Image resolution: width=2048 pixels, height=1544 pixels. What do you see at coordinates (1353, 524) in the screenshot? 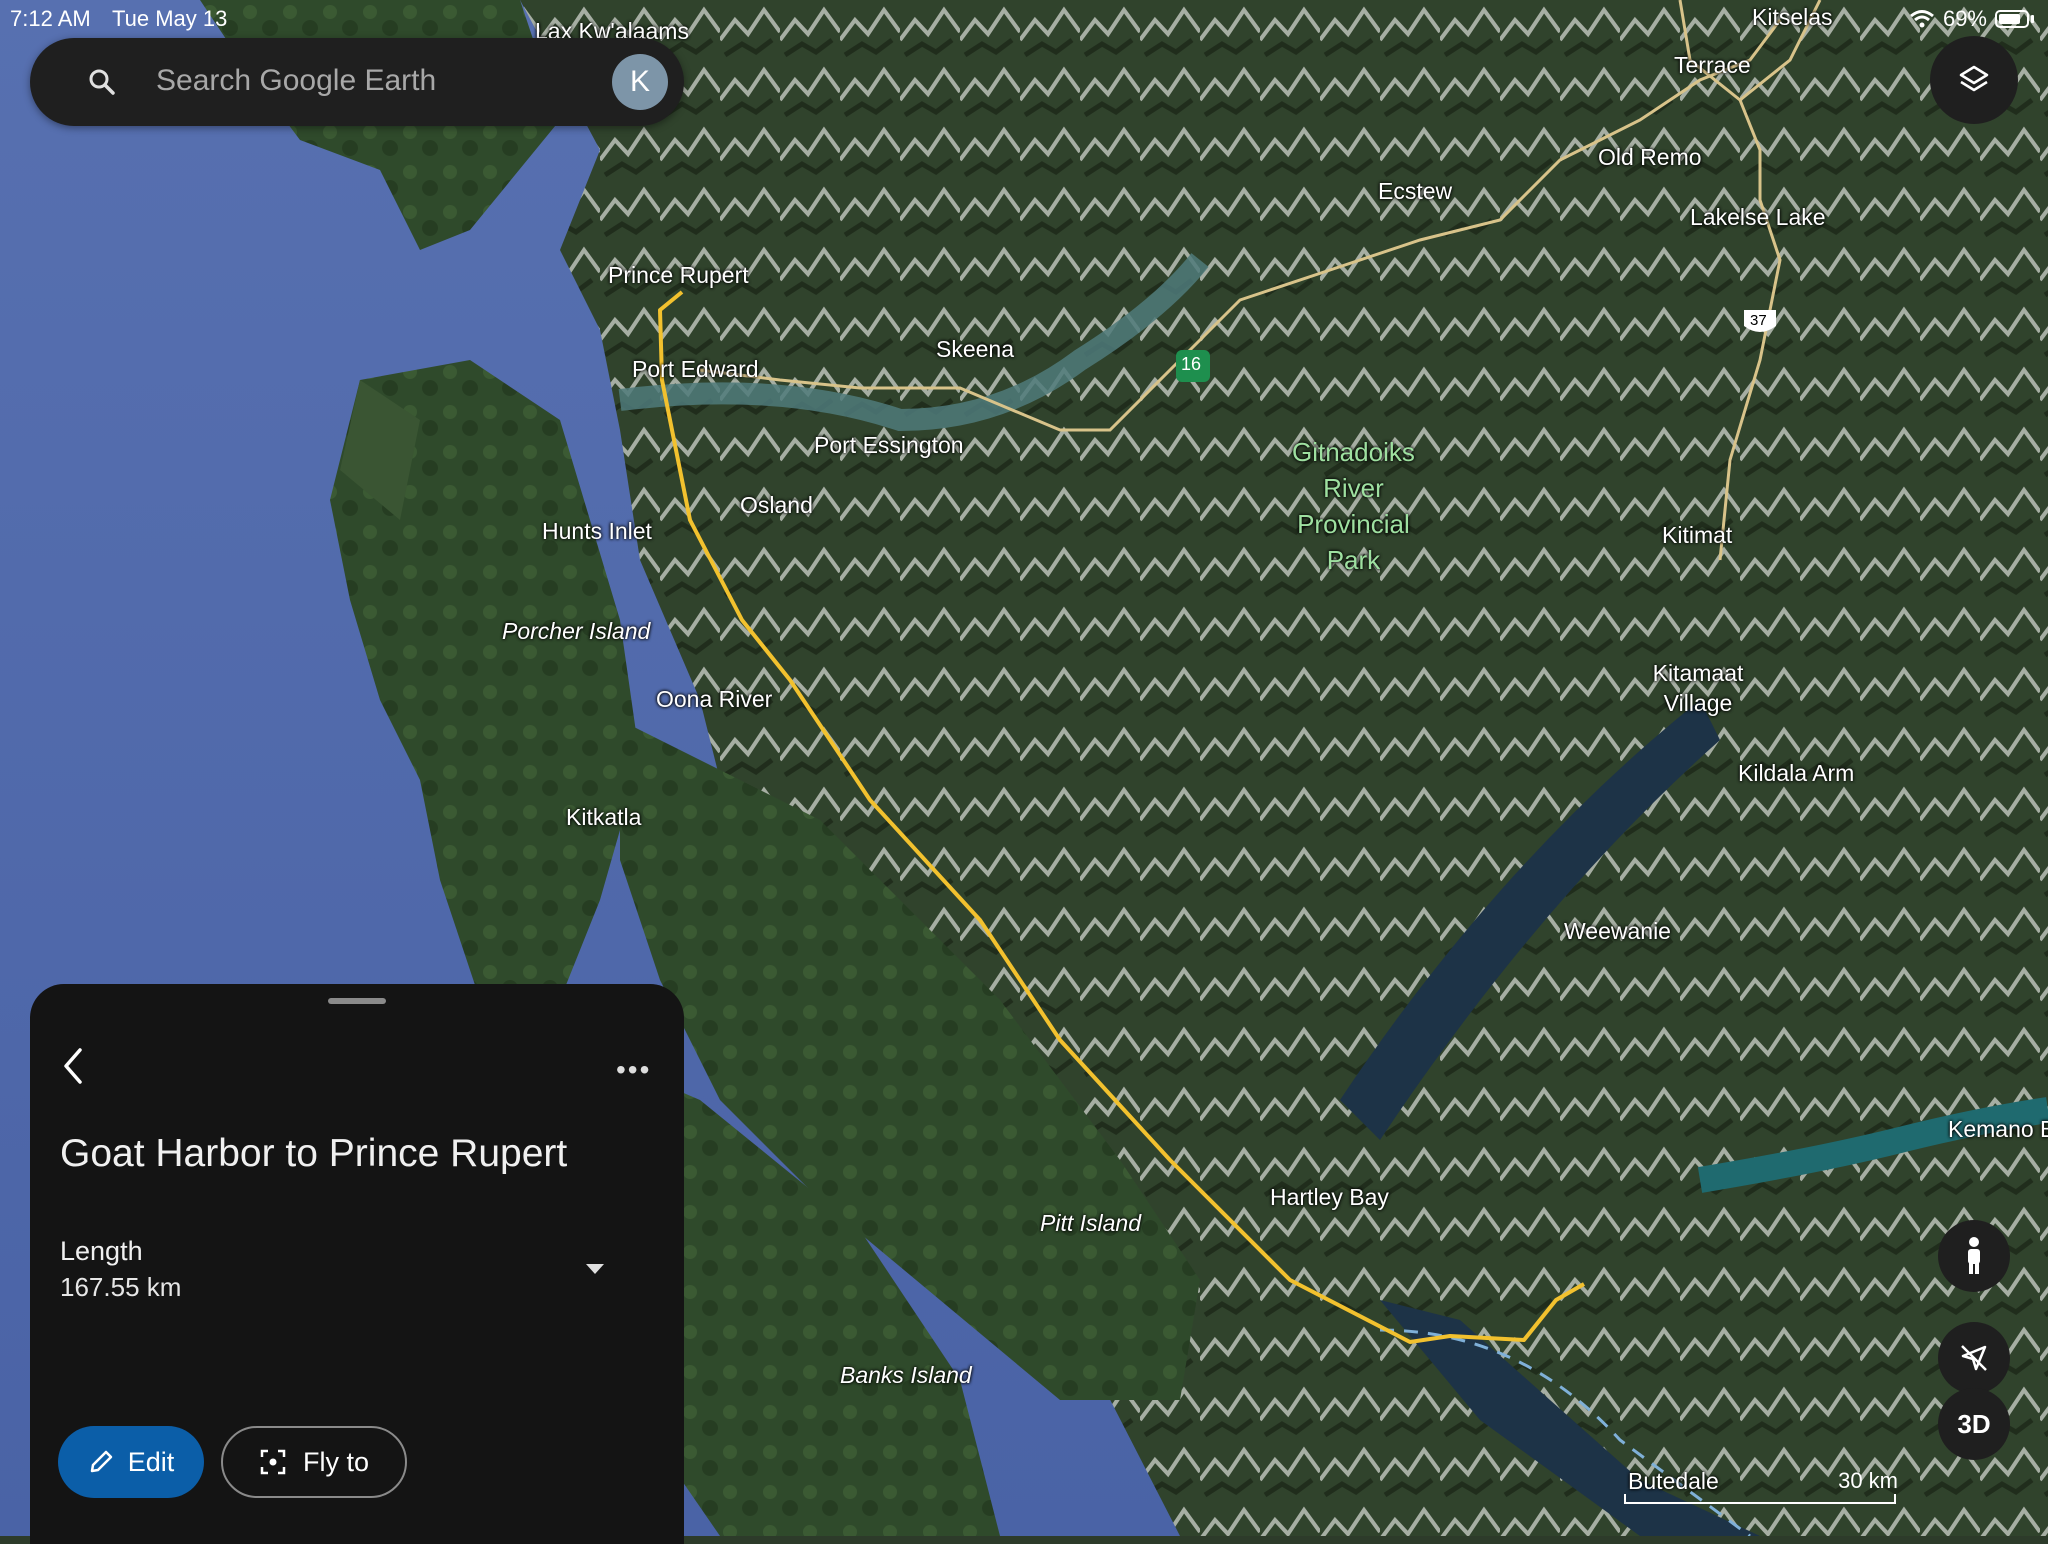
I see `park-label-line-3: Provincial` at bounding box center [1353, 524].